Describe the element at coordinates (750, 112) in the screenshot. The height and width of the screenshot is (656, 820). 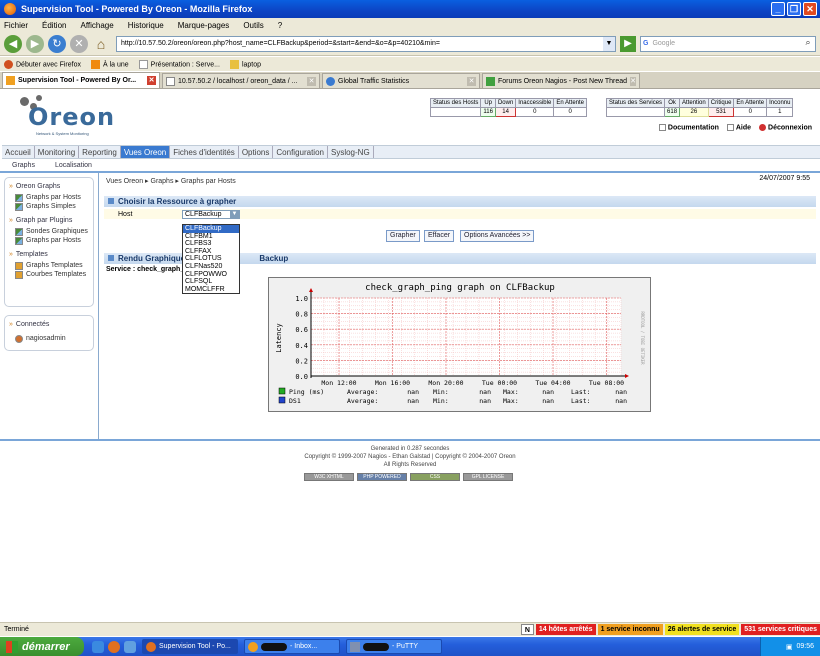
I see `service-pending-value: 0` at that location.